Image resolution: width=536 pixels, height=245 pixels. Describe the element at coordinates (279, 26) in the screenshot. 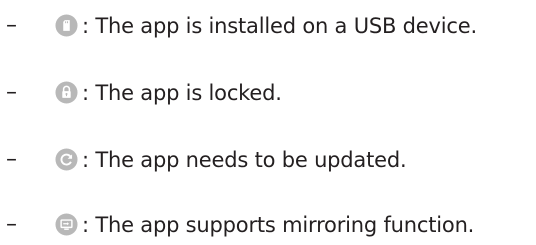

I see `usb-description: : The app is installed on a USB device.` at that location.